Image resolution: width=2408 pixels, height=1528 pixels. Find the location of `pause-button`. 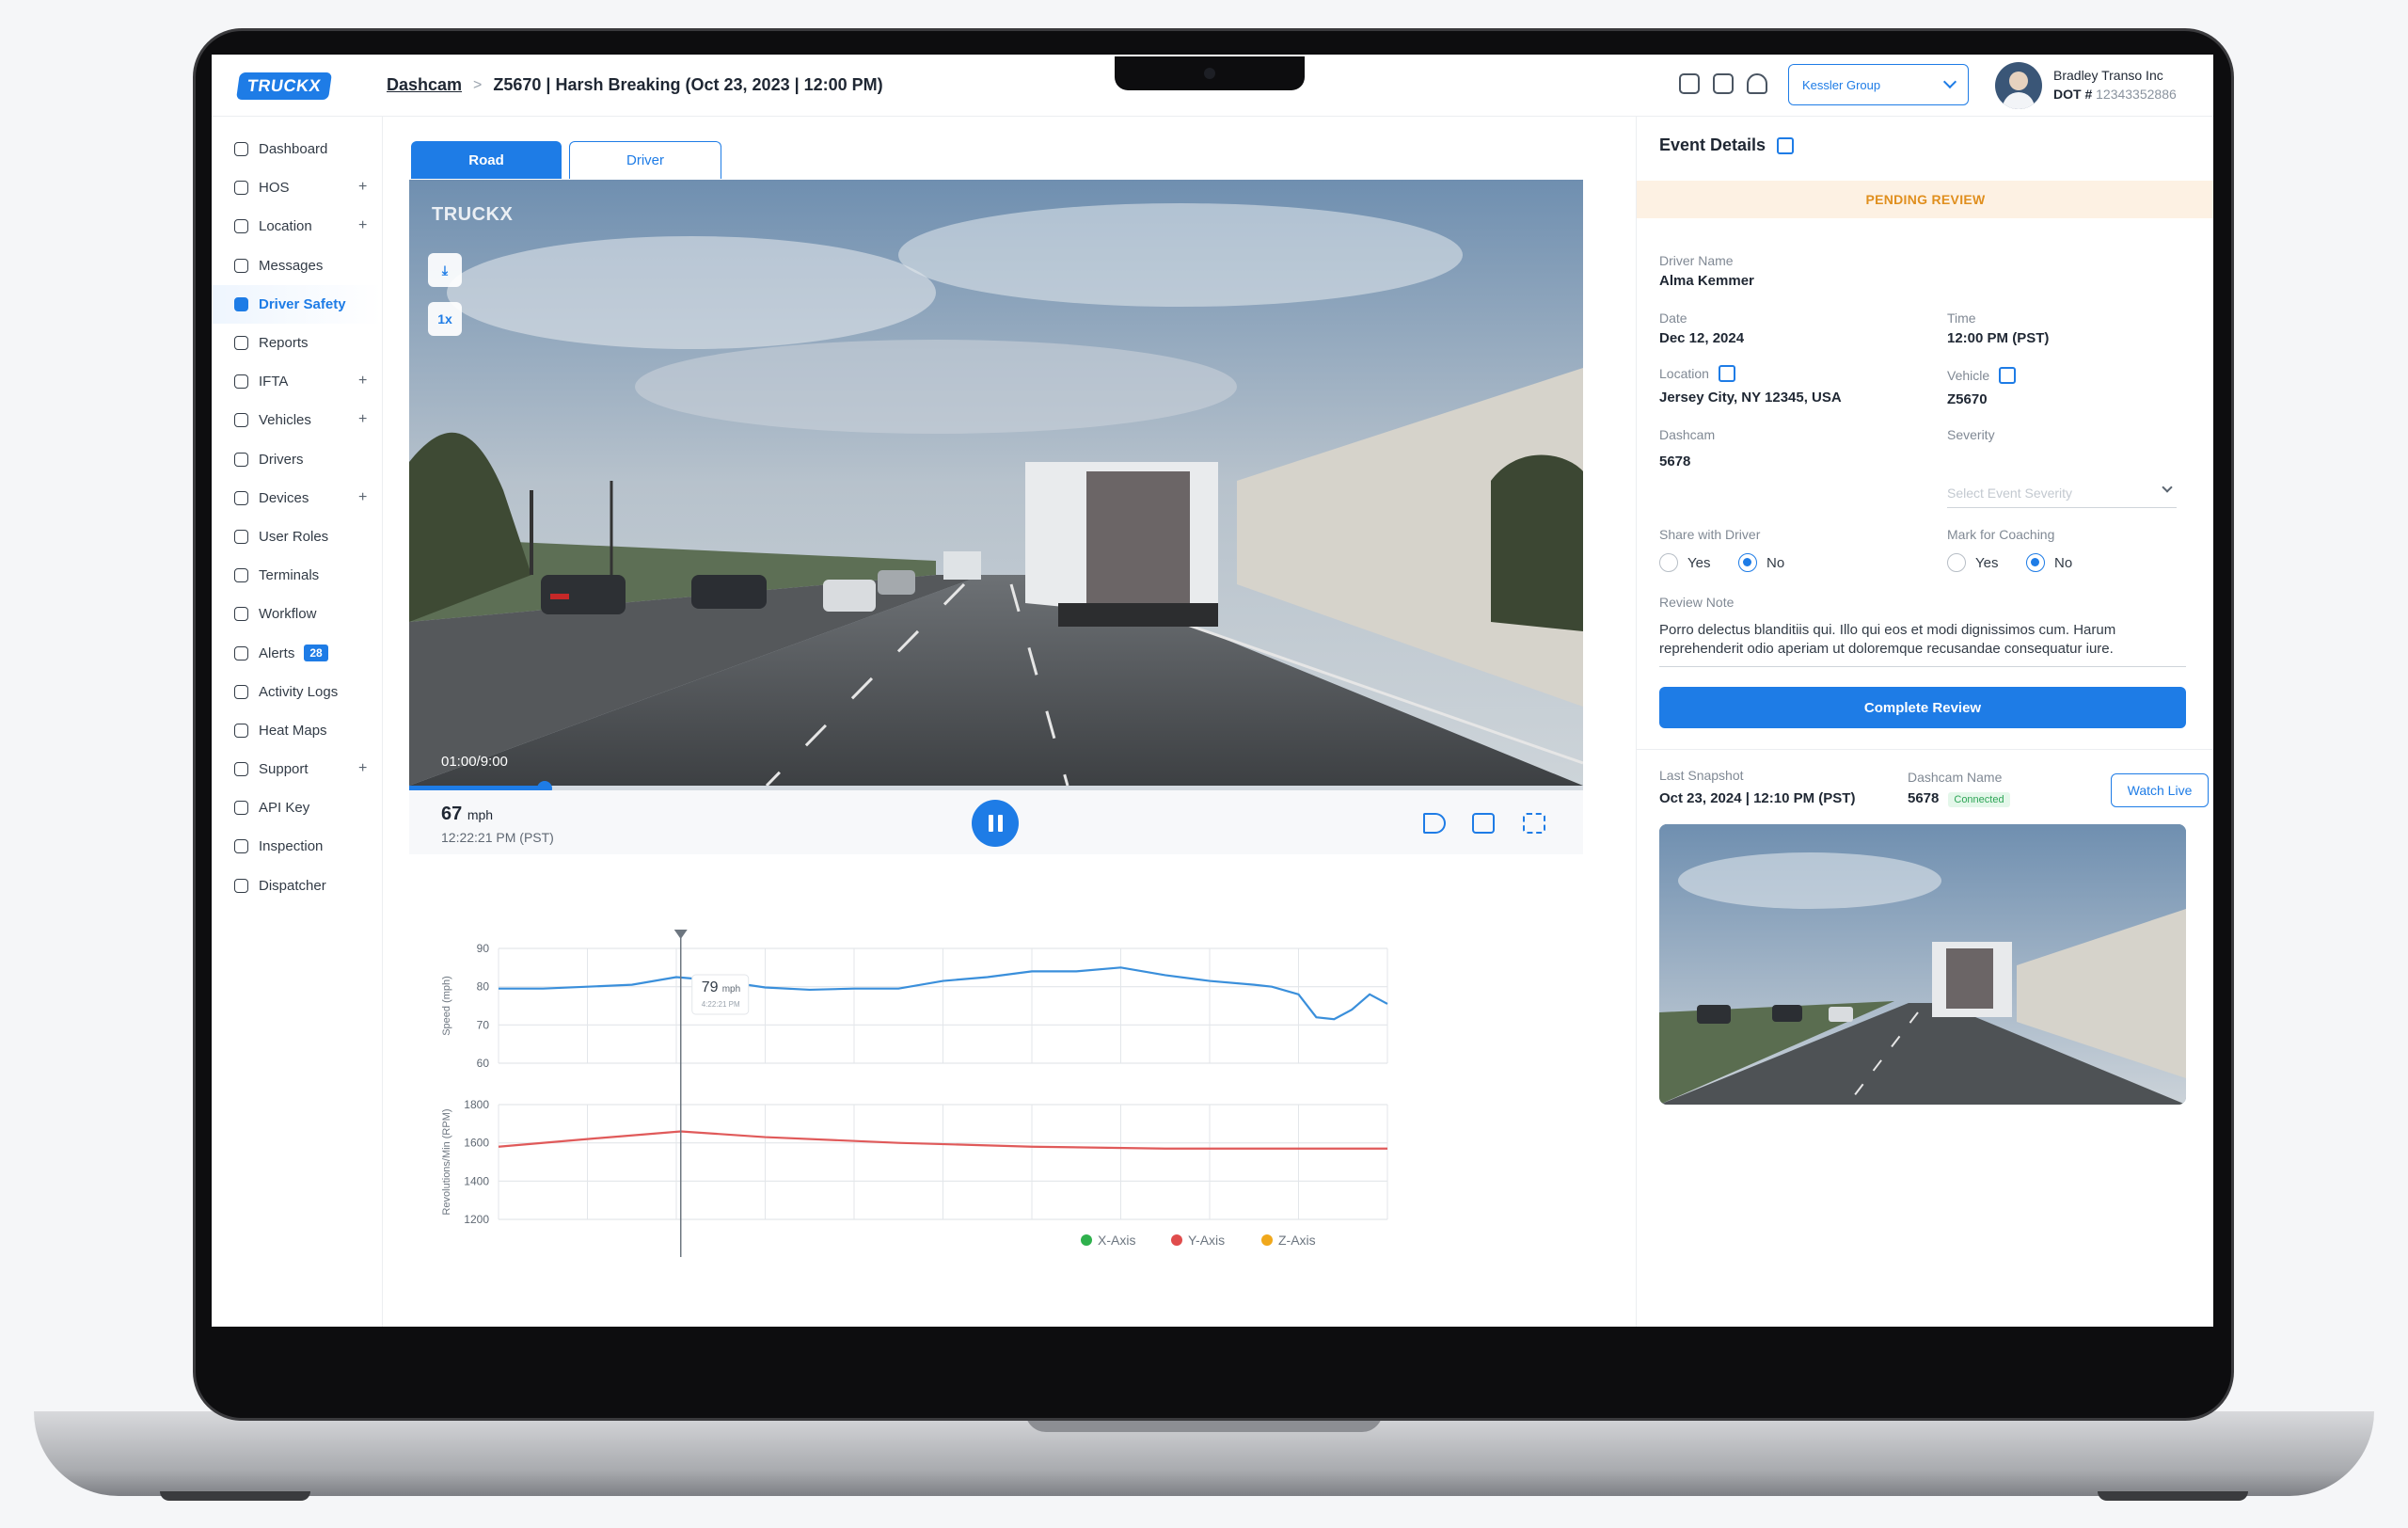

pause-button is located at coordinates (996, 823).